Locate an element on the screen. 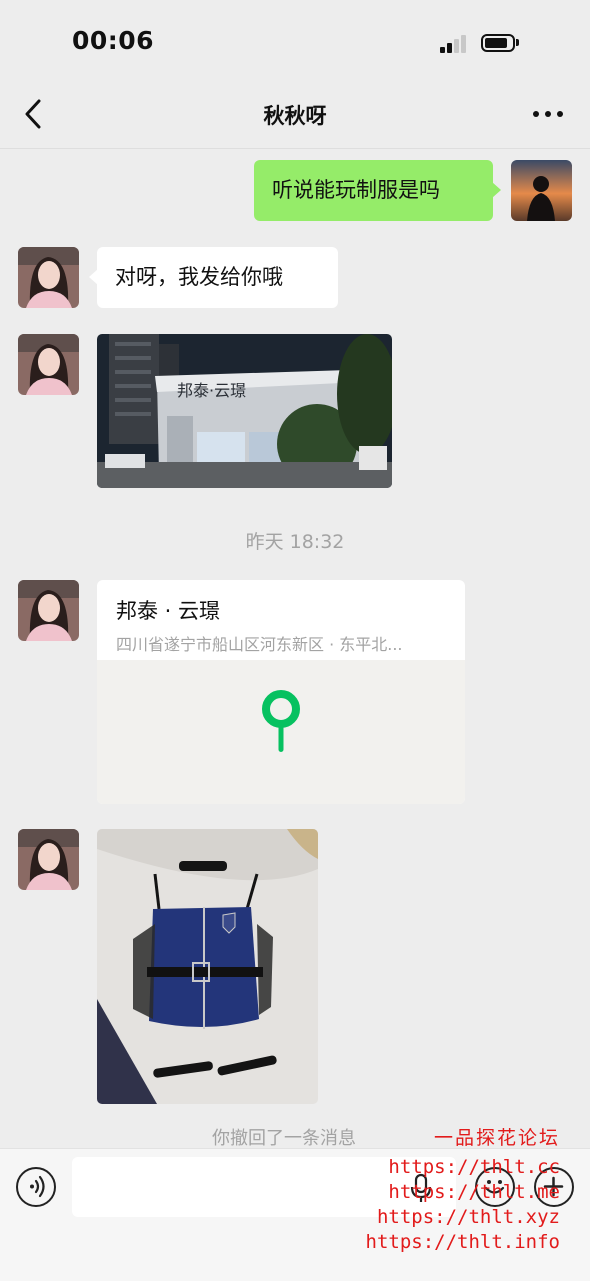  battery-icon is located at coordinates (498, 43).